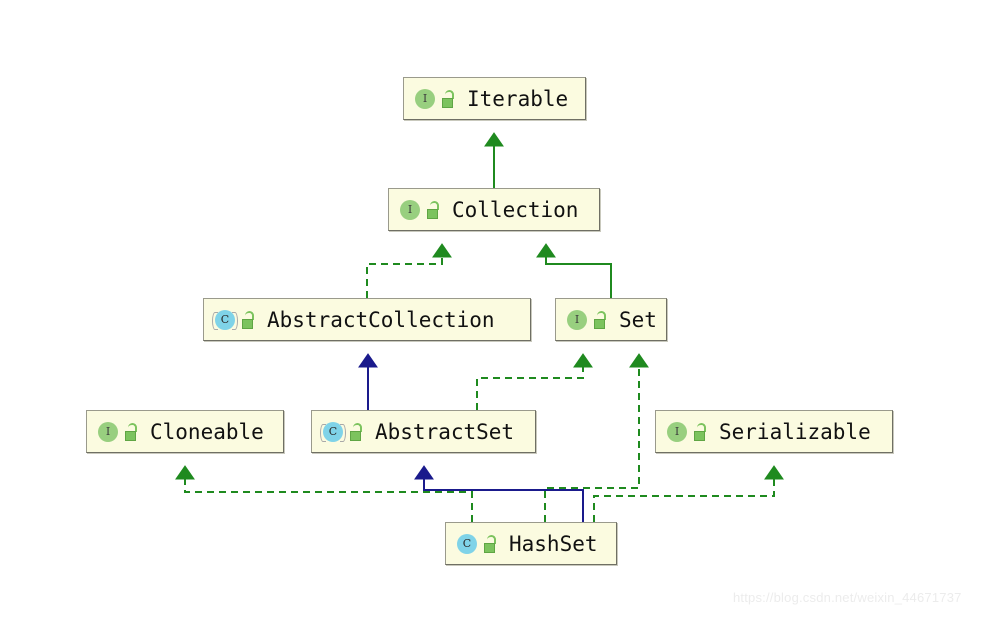 The width and height of the screenshot is (1008, 619). What do you see at coordinates (515, 209) in the screenshot?
I see `class-node-label: Collection` at bounding box center [515, 209].